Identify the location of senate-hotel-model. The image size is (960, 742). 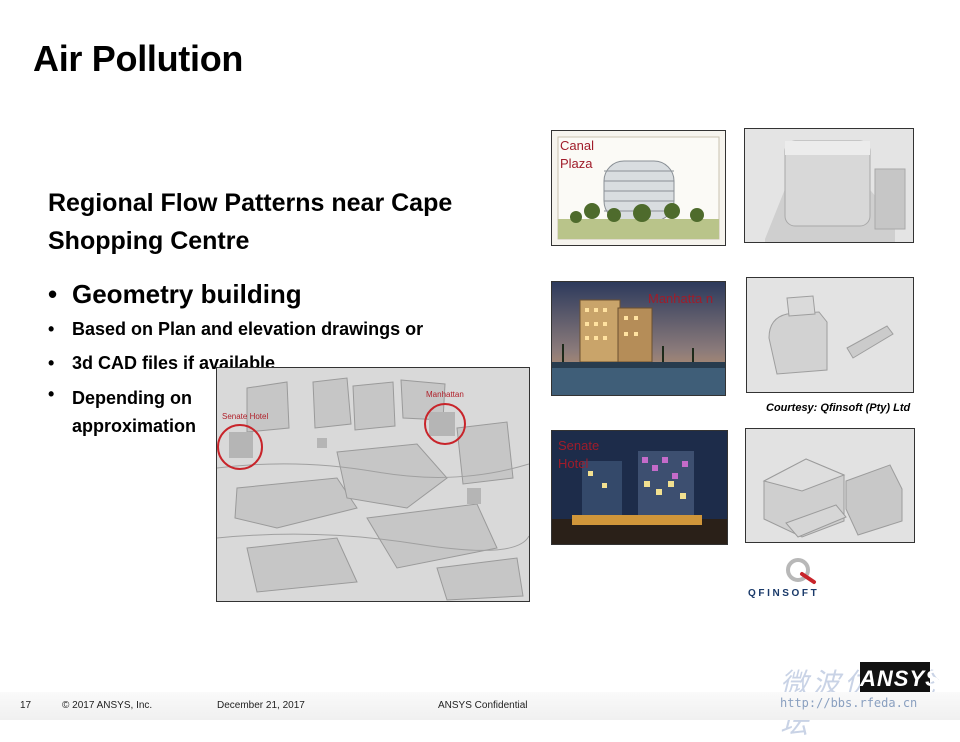
(830, 485).